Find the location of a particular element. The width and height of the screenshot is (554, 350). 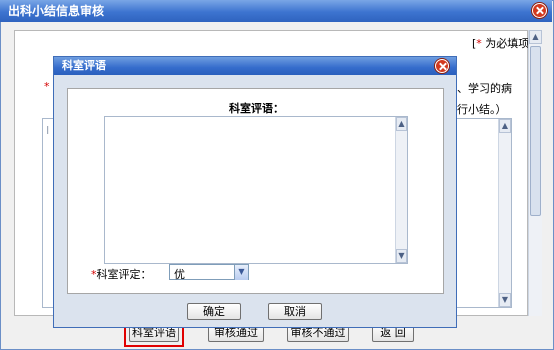

bg-text-line1: 、学习的病 is located at coordinates (484, 88).